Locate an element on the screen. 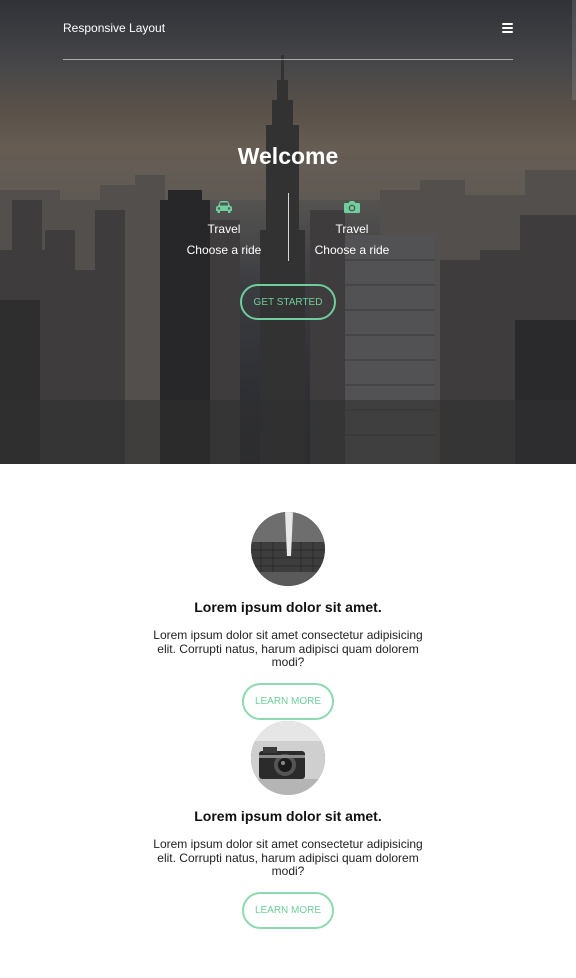  hamburger-menu-icon is located at coordinates (507, 28).